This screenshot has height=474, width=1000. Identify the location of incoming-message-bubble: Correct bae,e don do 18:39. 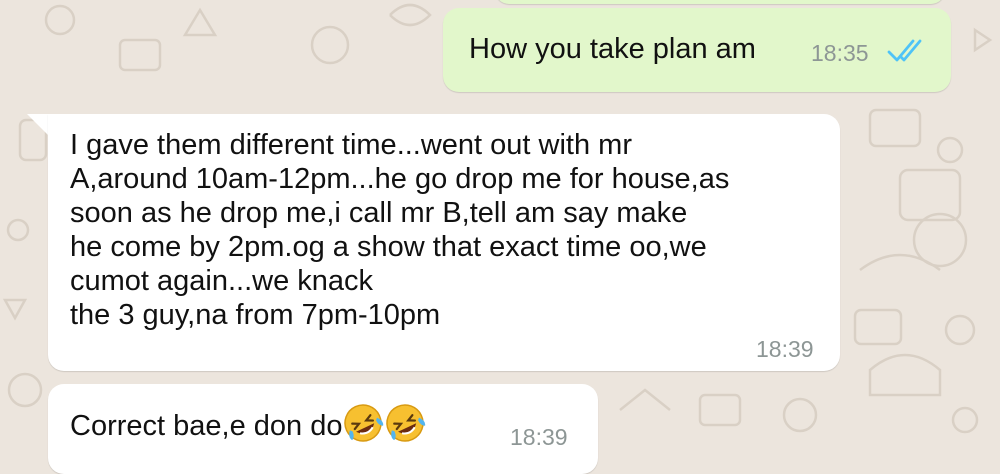
(323, 429).